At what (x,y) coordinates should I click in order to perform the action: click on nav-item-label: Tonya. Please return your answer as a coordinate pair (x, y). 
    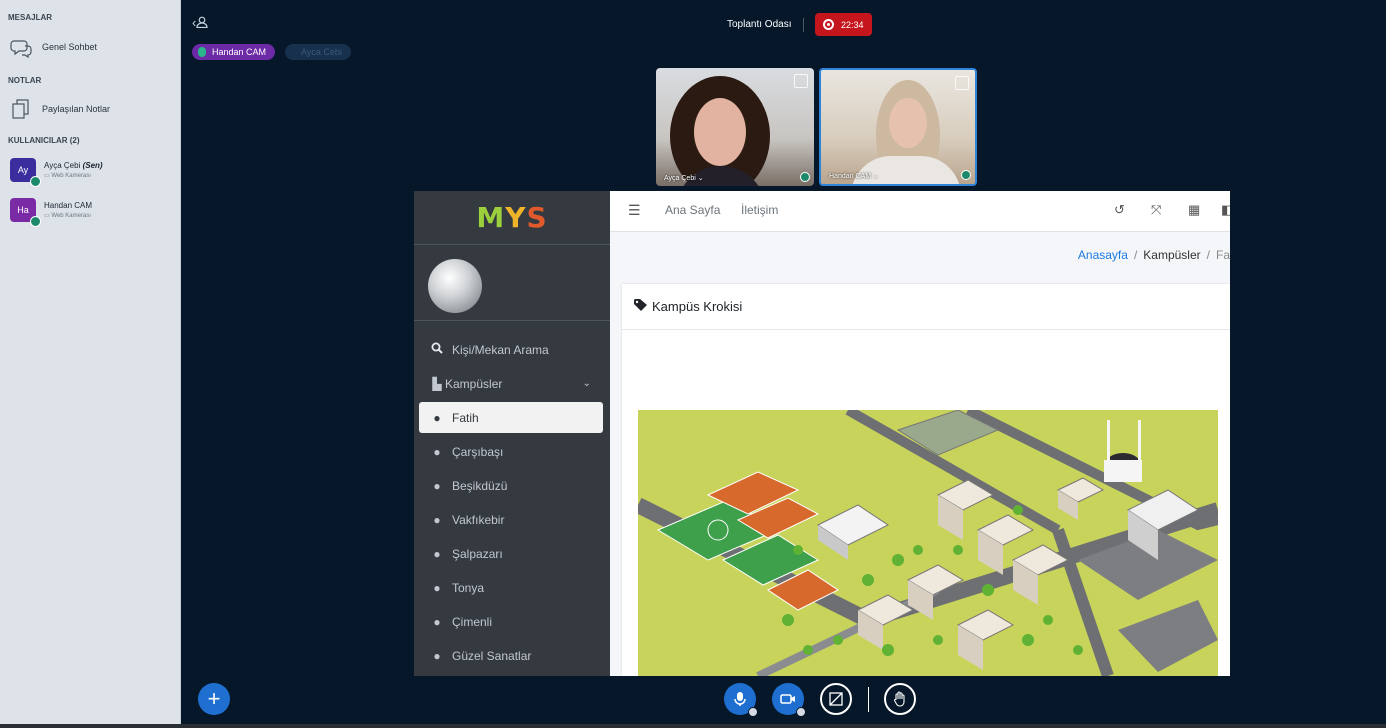
    Looking at the image, I should click on (468, 587).